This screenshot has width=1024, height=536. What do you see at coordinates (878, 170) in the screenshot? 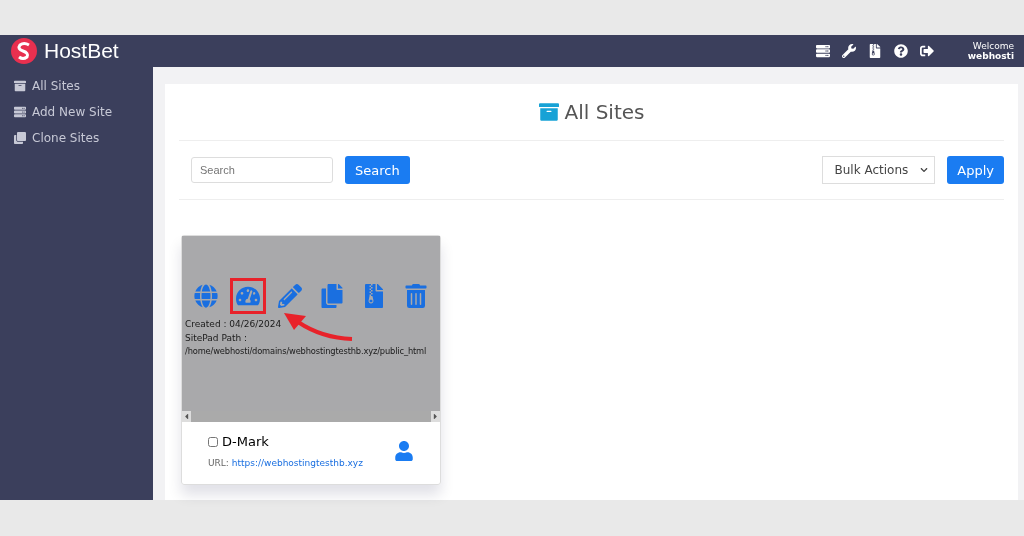
I see `bulk-actions-select: Bulk Actions` at bounding box center [878, 170].